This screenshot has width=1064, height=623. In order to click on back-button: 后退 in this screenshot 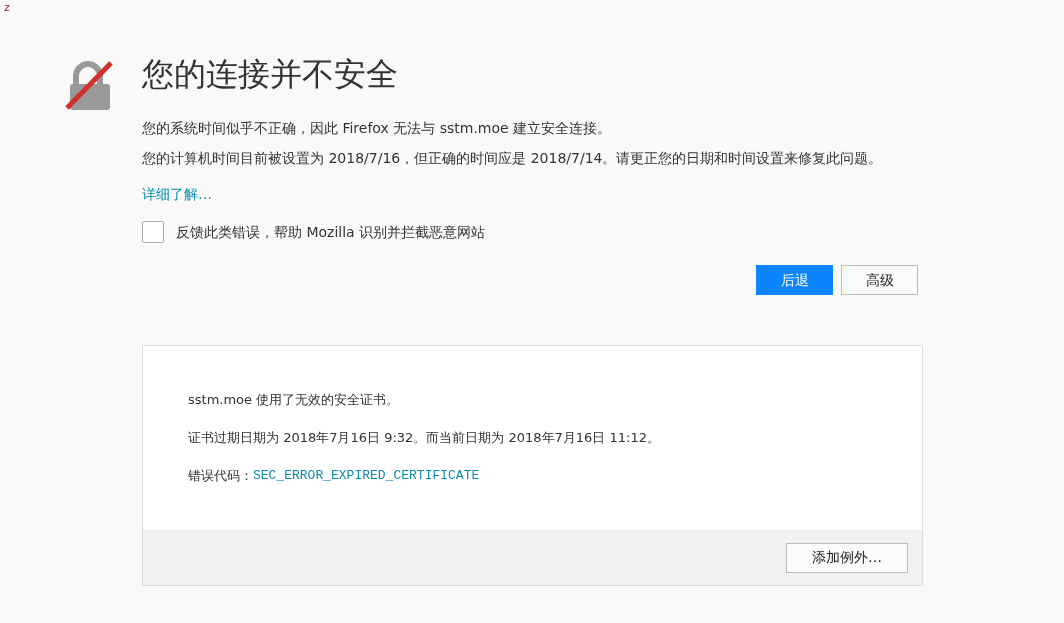, I will do `click(794, 280)`.